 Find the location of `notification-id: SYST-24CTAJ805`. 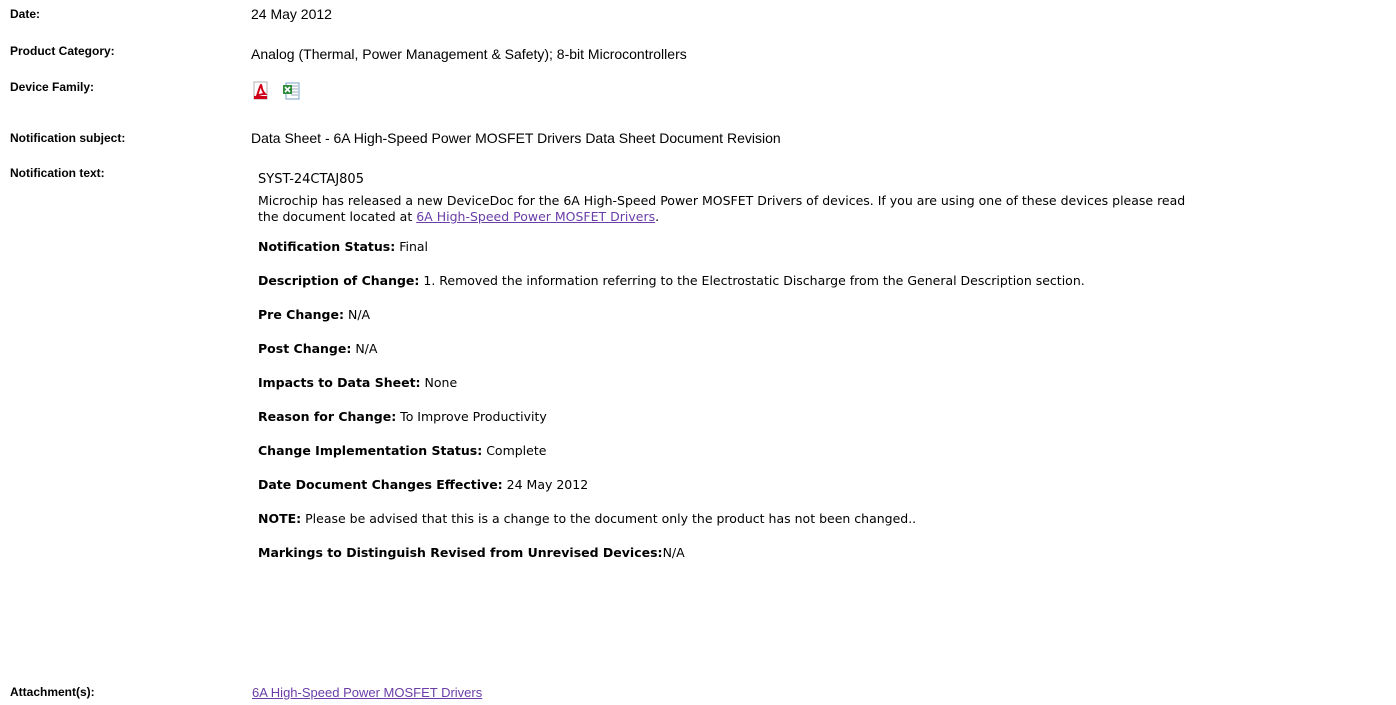

notification-id: SYST-24CTAJ805 is located at coordinates (311, 179).